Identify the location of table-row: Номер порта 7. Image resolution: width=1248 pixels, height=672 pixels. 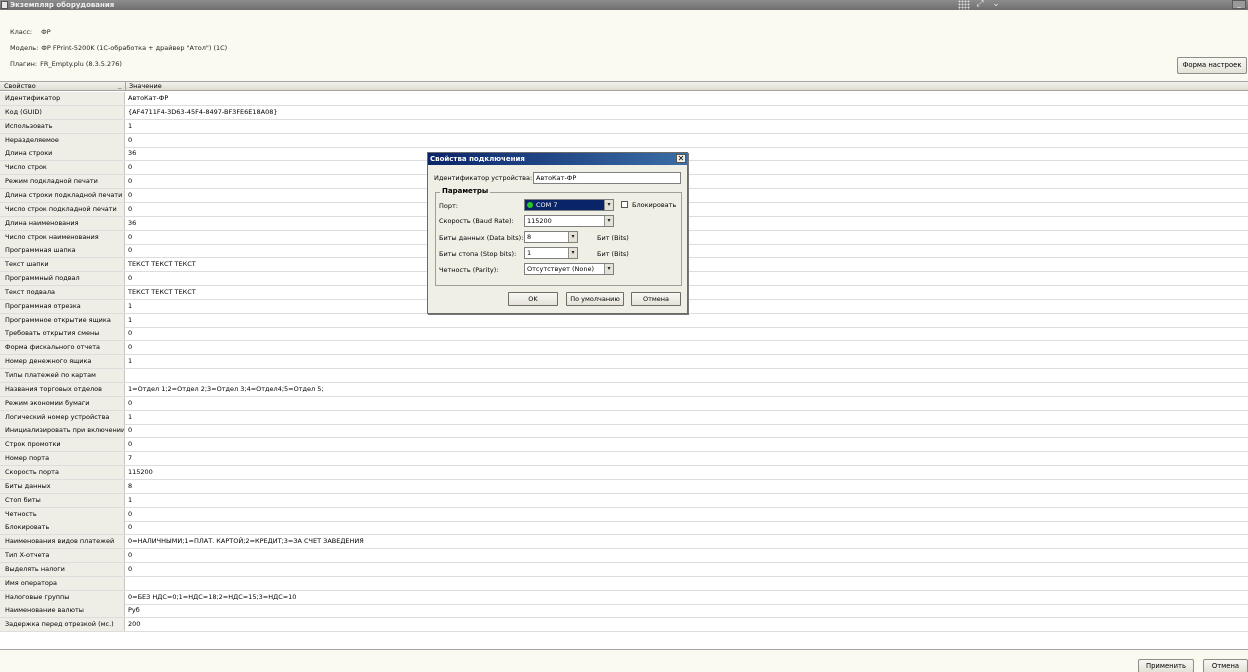
(624, 459).